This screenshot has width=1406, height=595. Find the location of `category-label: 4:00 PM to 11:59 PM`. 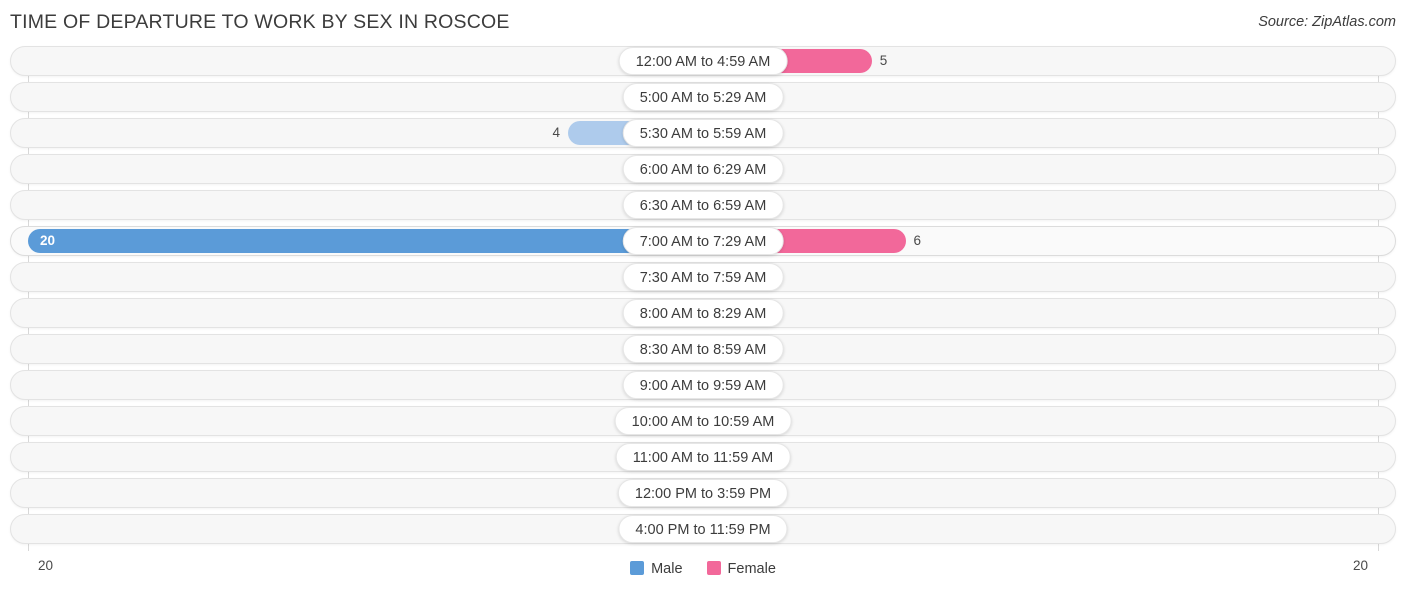

category-label: 4:00 PM to 11:59 PM is located at coordinates (703, 529).